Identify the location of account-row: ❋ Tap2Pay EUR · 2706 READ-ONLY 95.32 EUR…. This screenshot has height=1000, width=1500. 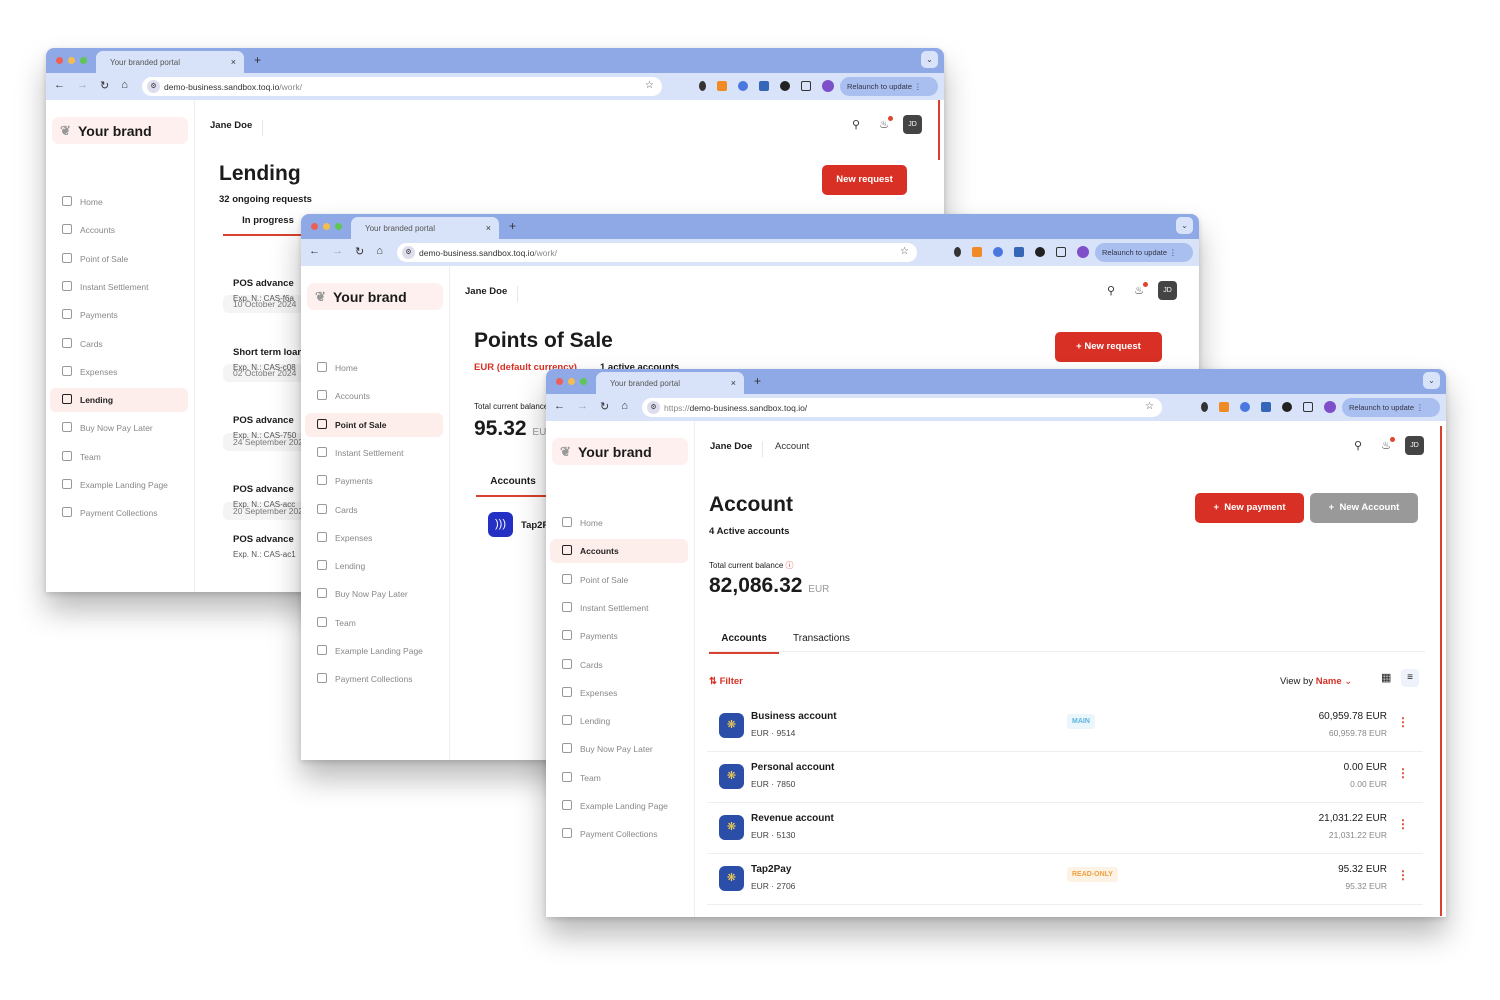
(1065, 879).